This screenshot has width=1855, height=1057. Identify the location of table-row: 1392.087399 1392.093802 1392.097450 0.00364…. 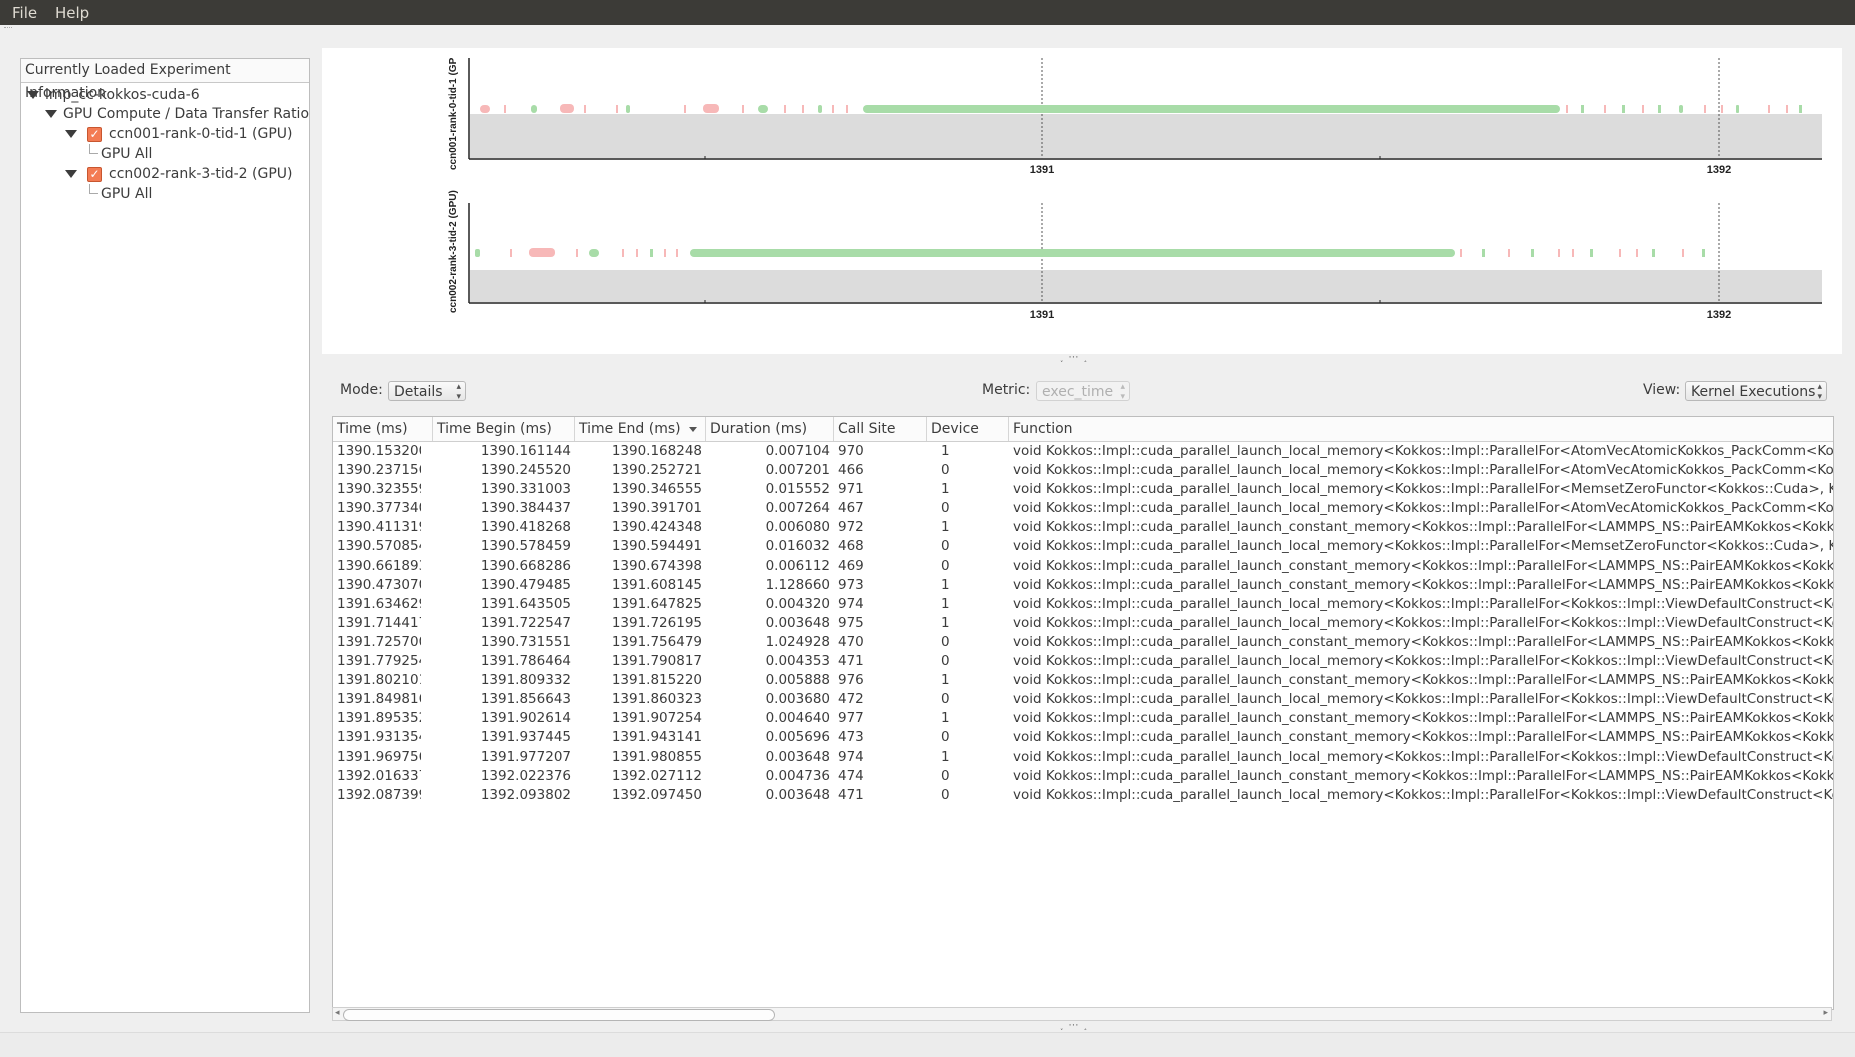
(1083, 795).